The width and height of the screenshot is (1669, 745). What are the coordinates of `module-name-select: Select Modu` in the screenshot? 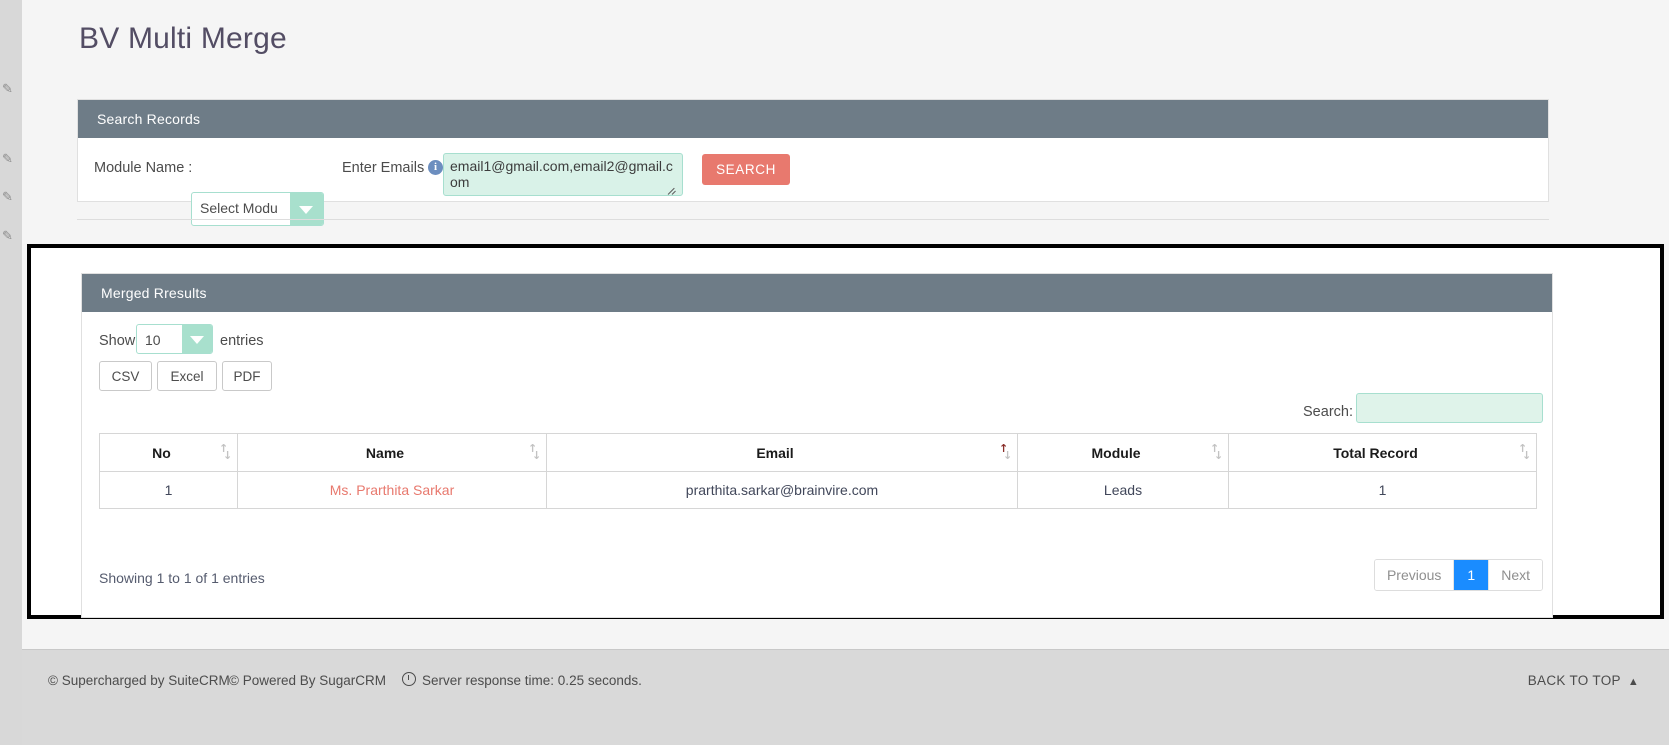 It's located at (257, 209).